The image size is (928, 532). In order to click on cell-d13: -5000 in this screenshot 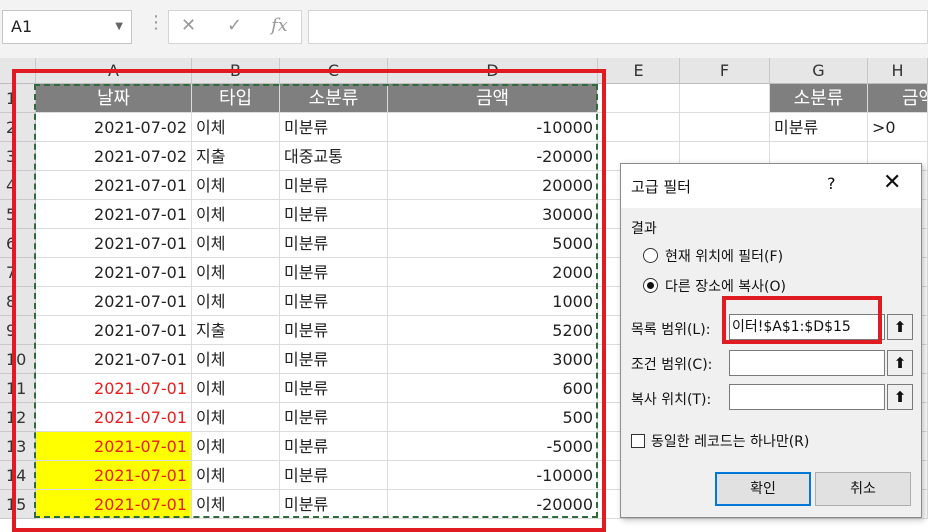, I will do `click(493, 446)`.